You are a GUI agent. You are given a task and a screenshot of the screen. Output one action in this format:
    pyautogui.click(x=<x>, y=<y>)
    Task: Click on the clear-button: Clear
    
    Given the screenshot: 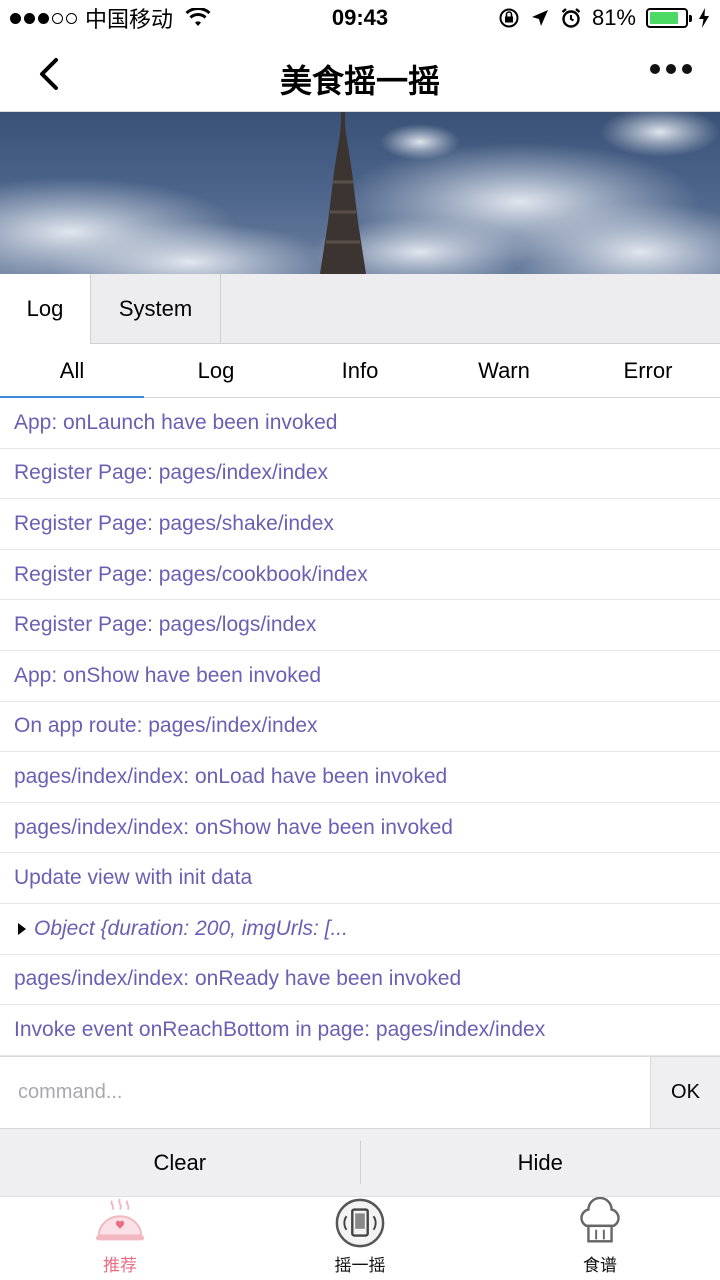 What is the action you would take?
    pyautogui.click(x=180, y=1162)
    